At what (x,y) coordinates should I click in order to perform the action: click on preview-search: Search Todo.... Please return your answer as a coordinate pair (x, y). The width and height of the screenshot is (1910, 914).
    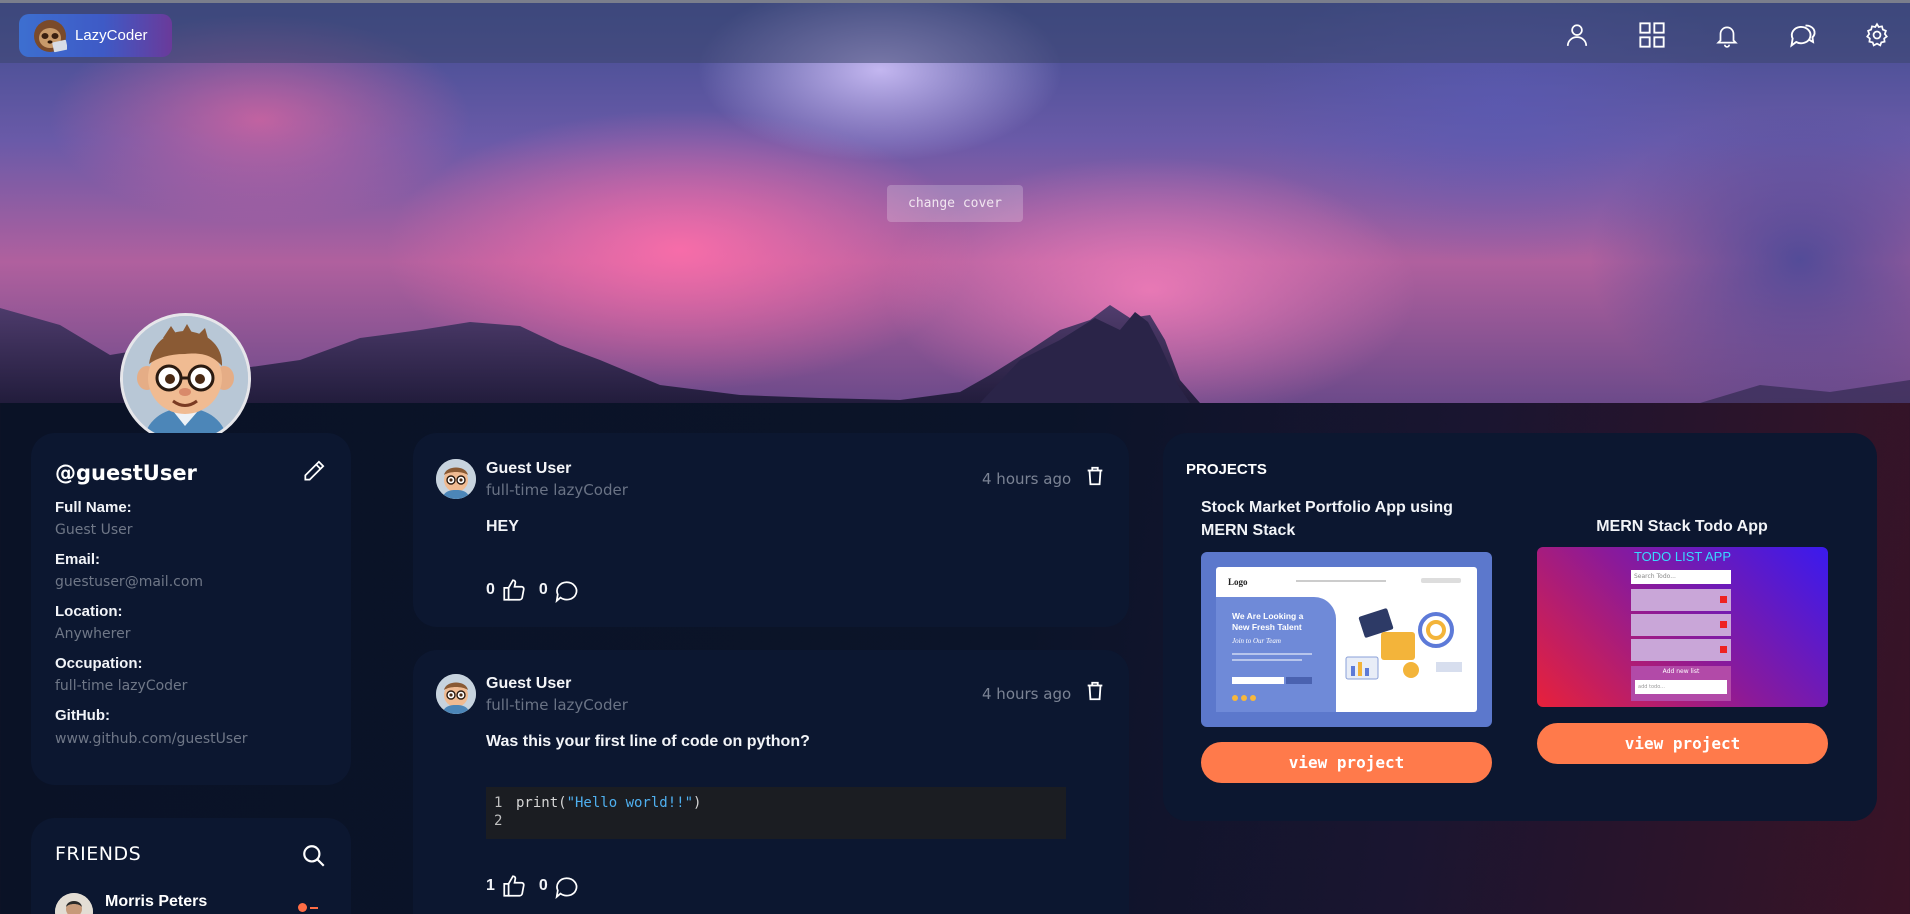
    Looking at the image, I should click on (1681, 577).